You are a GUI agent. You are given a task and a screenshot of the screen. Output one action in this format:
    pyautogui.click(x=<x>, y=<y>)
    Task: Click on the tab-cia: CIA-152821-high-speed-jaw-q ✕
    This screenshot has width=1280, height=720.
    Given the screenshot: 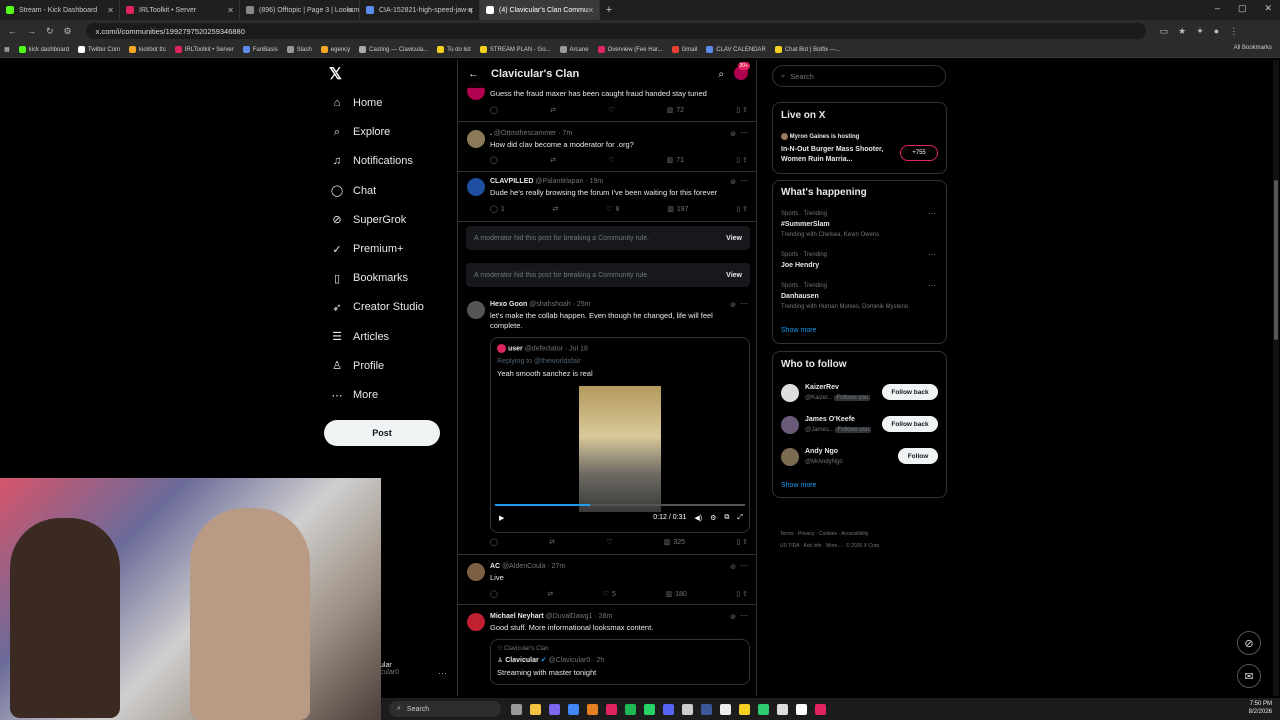 What is the action you would take?
    pyautogui.click(x=420, y=10)
    